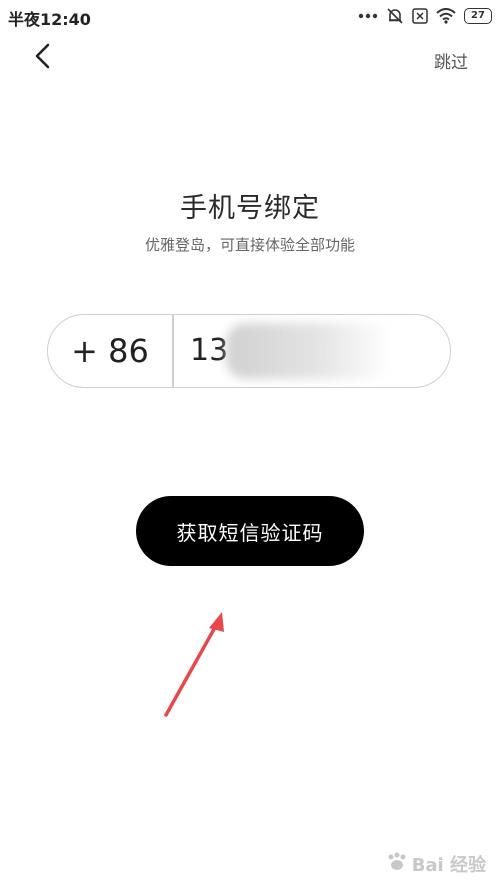  What do you see at coordinates (194, 664) in the screenshot?
I see `annotation-arrow` at bounding box center [194, 664].